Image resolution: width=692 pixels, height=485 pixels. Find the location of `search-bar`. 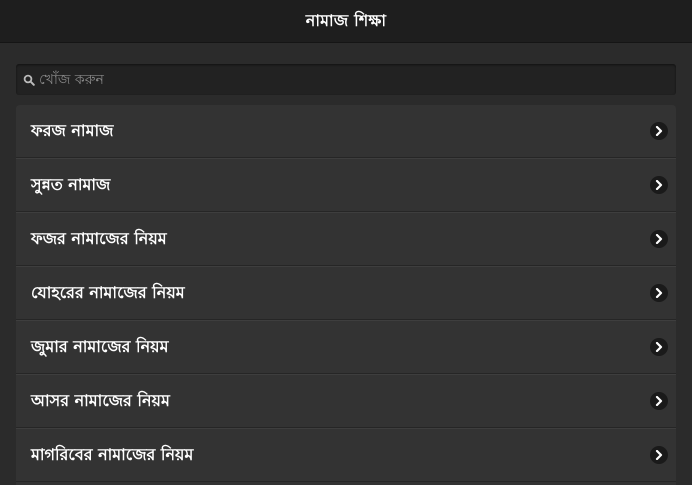

search-bar is located at coordinates (346, 79).